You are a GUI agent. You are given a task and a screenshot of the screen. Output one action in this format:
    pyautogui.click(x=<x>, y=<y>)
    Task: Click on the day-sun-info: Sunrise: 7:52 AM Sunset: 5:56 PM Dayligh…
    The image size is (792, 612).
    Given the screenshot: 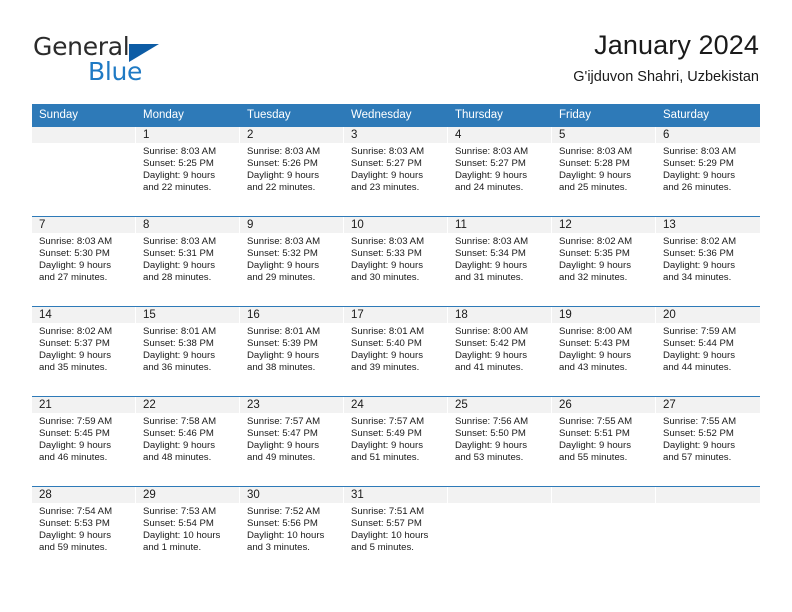 What is the action you would take?
    pyautogui.click(x=286, y=530)
    